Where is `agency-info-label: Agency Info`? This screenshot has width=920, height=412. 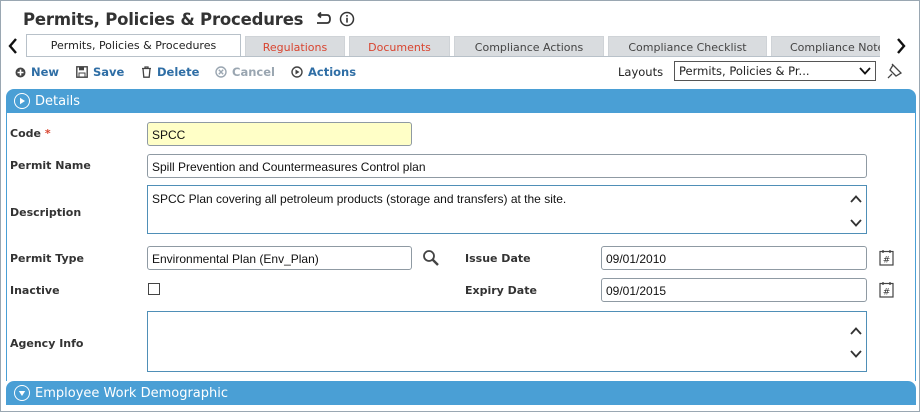
agency-info-label: Agency Info is located at coordinates (47, 343).